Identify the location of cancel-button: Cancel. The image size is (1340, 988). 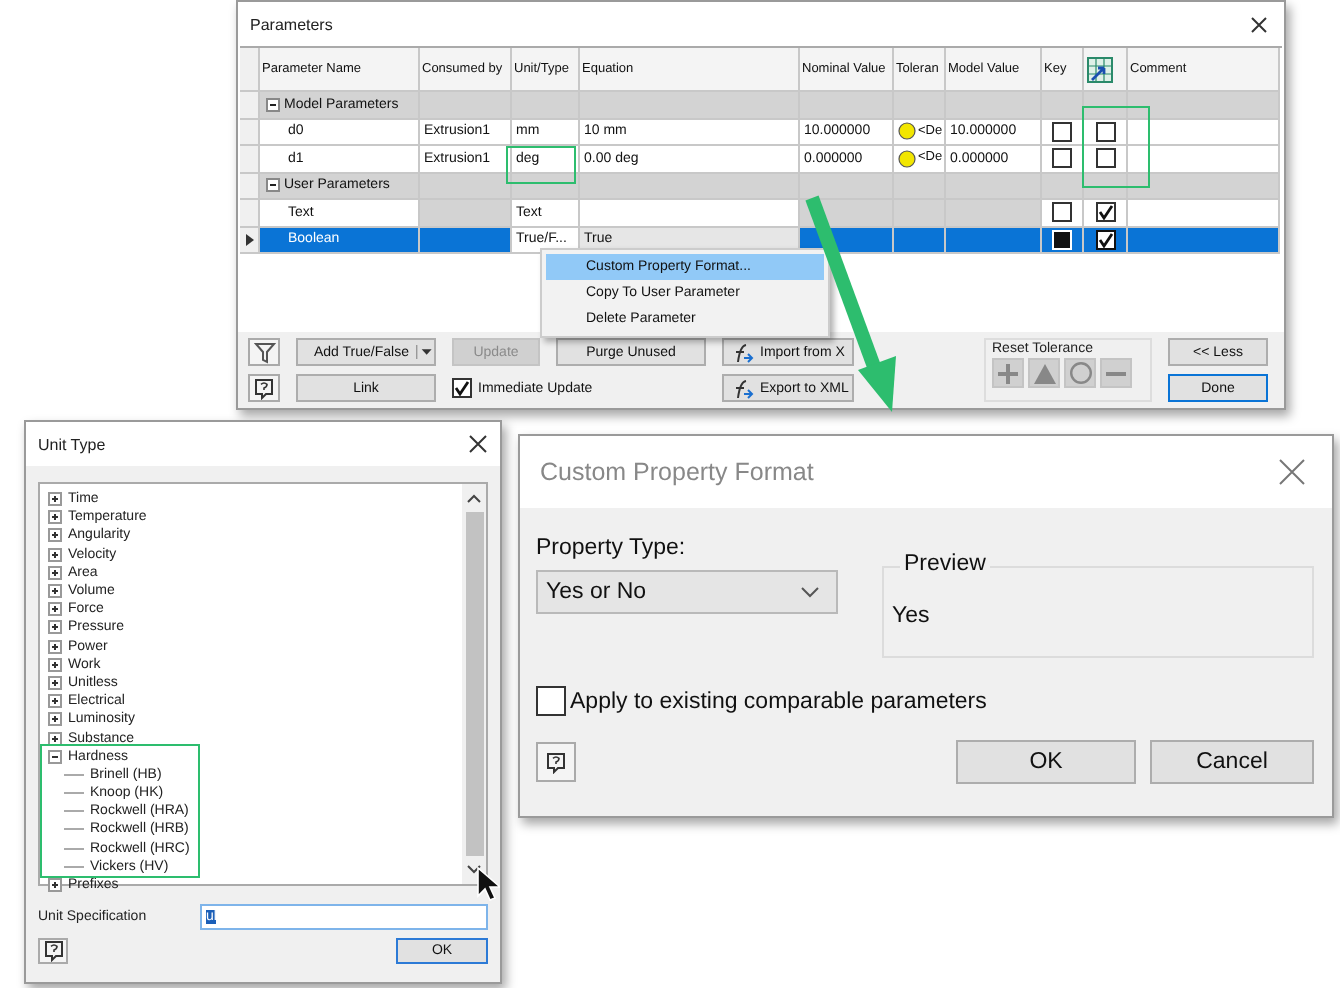
(1232, 762).